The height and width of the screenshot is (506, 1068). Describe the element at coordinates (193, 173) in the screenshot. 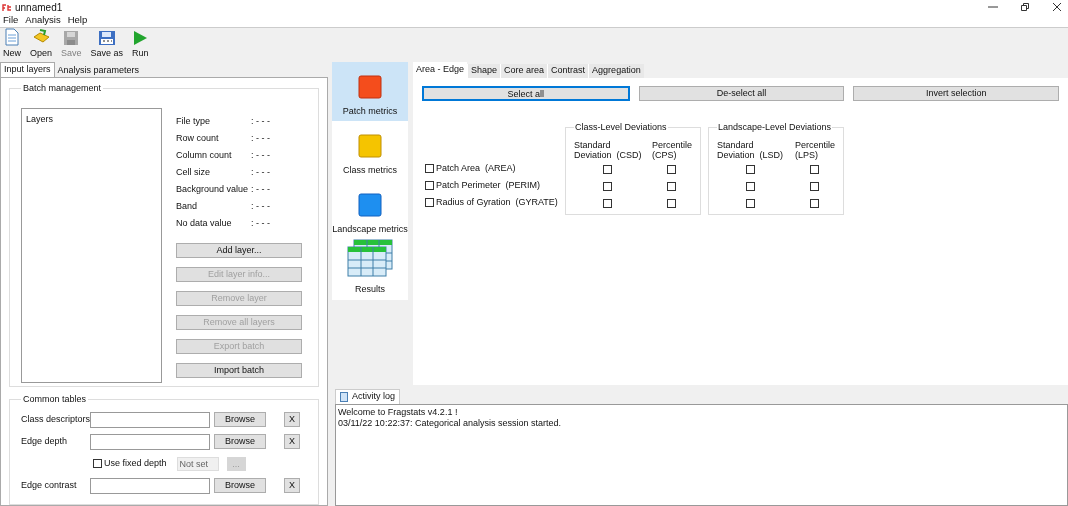

I see `field-label: Cell size` at that location.